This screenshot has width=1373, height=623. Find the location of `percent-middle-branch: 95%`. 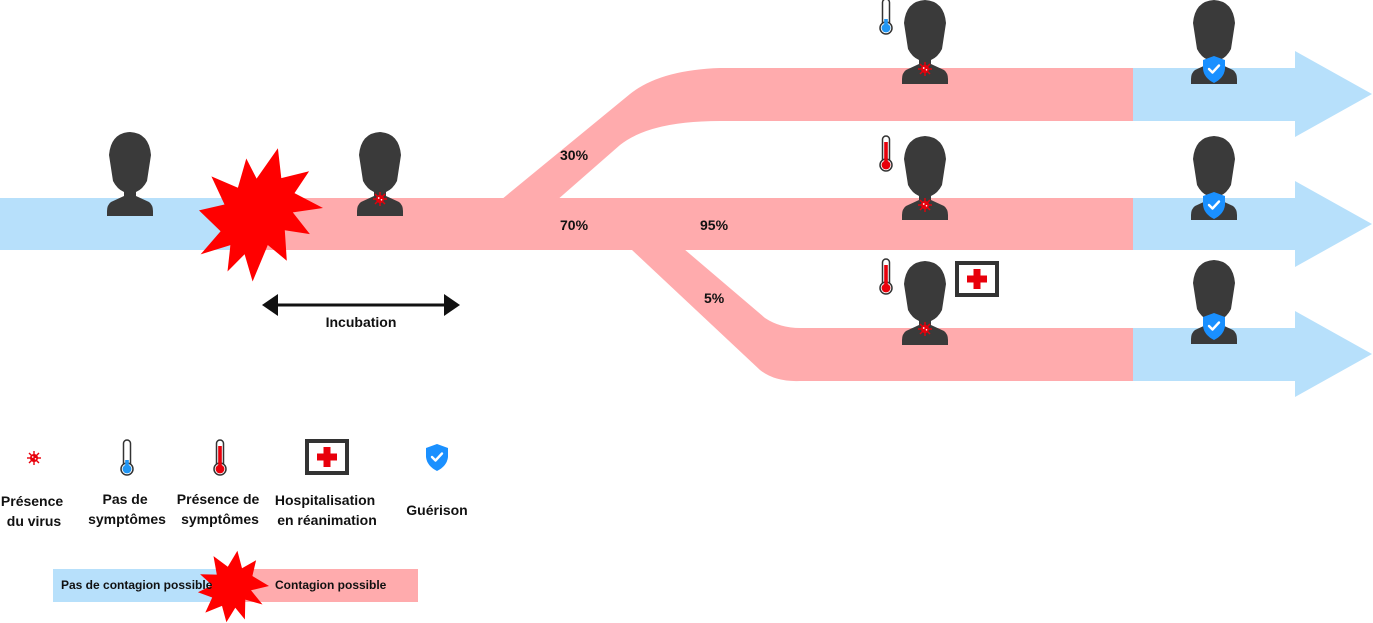

percent-middle-branch: 95% is located at coordinates (714, 225).